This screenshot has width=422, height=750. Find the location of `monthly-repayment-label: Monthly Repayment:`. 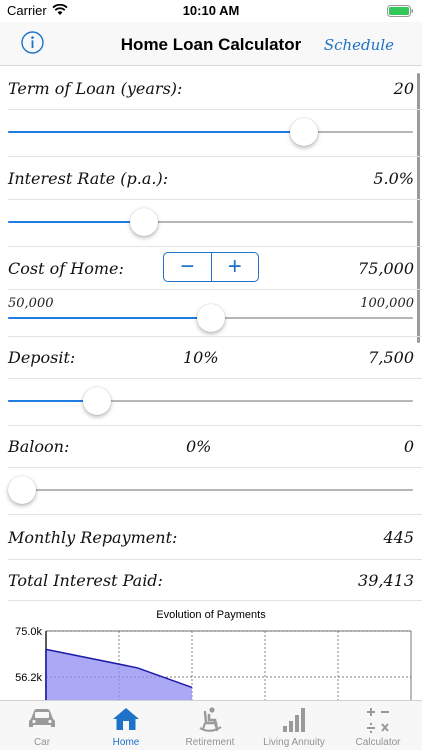

monthly-repayment-label: Monthly Repayment: is located at coordinates (93, 537).